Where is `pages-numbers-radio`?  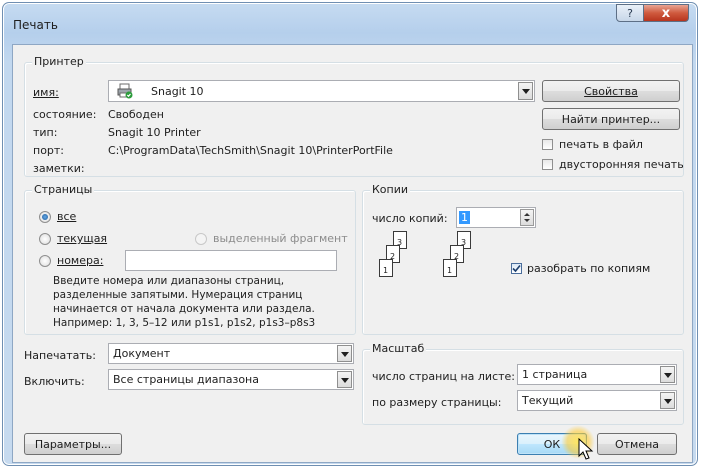
pages-numbers-radio is located at coordinates (45, 261).